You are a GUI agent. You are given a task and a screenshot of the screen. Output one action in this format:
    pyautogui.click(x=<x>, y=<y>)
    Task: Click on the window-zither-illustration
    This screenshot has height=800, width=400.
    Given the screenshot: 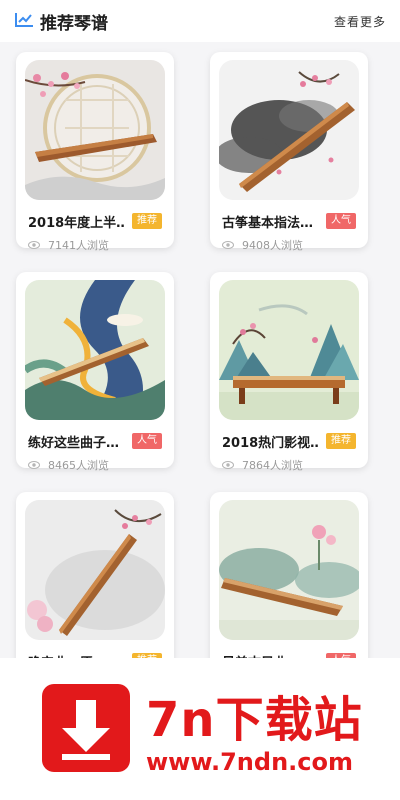 What is the action you would take?
    pyautogui.click(x=95, y=130)
    